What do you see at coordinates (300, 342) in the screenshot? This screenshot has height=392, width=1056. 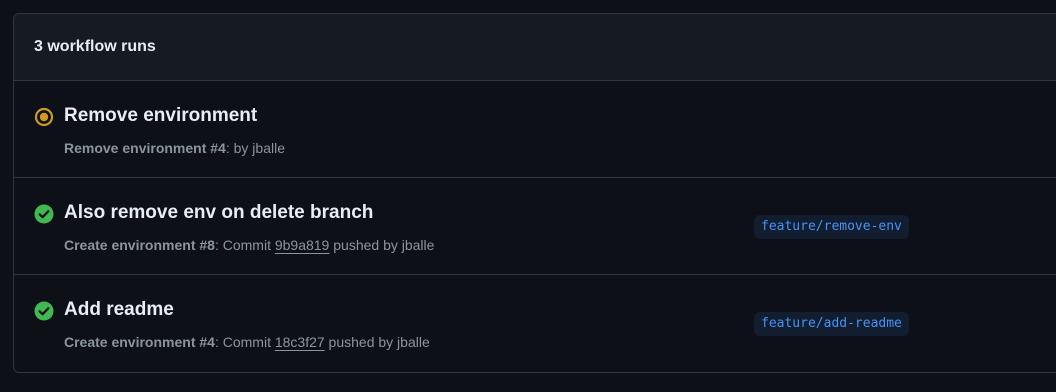 I see `commit-sha-link: 18c3f27` at bounding box center [300, 342].